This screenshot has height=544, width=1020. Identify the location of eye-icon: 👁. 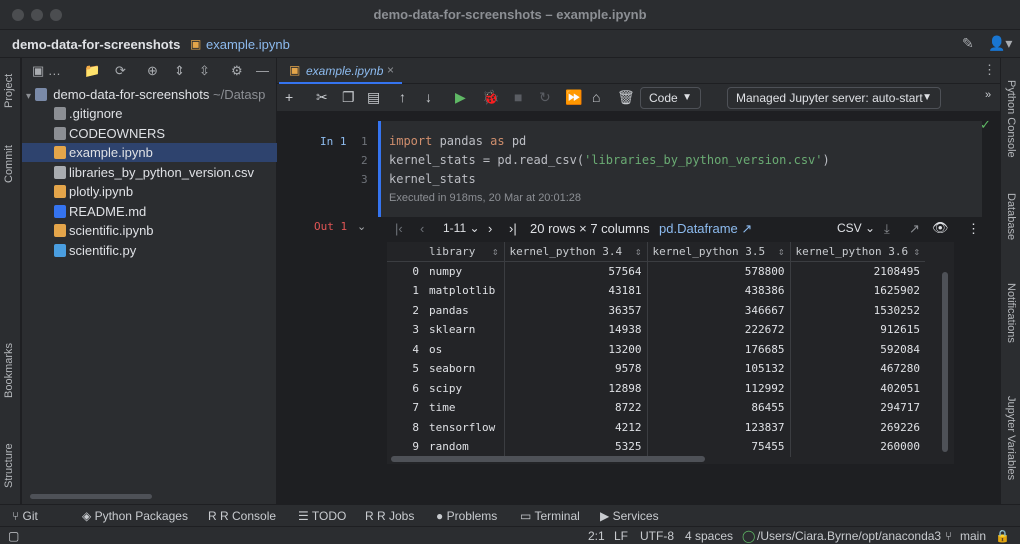
(940, 228).